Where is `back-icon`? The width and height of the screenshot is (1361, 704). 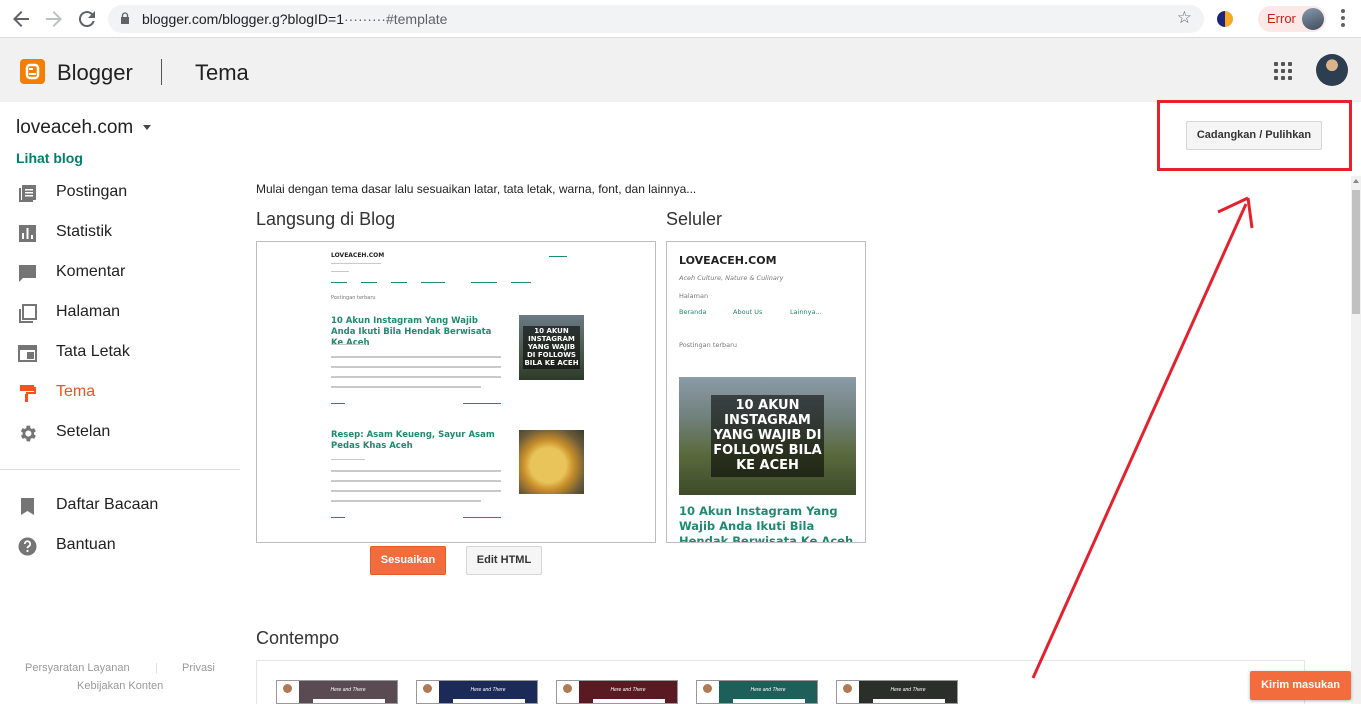
back-icon is located at coordinates (21, 19).